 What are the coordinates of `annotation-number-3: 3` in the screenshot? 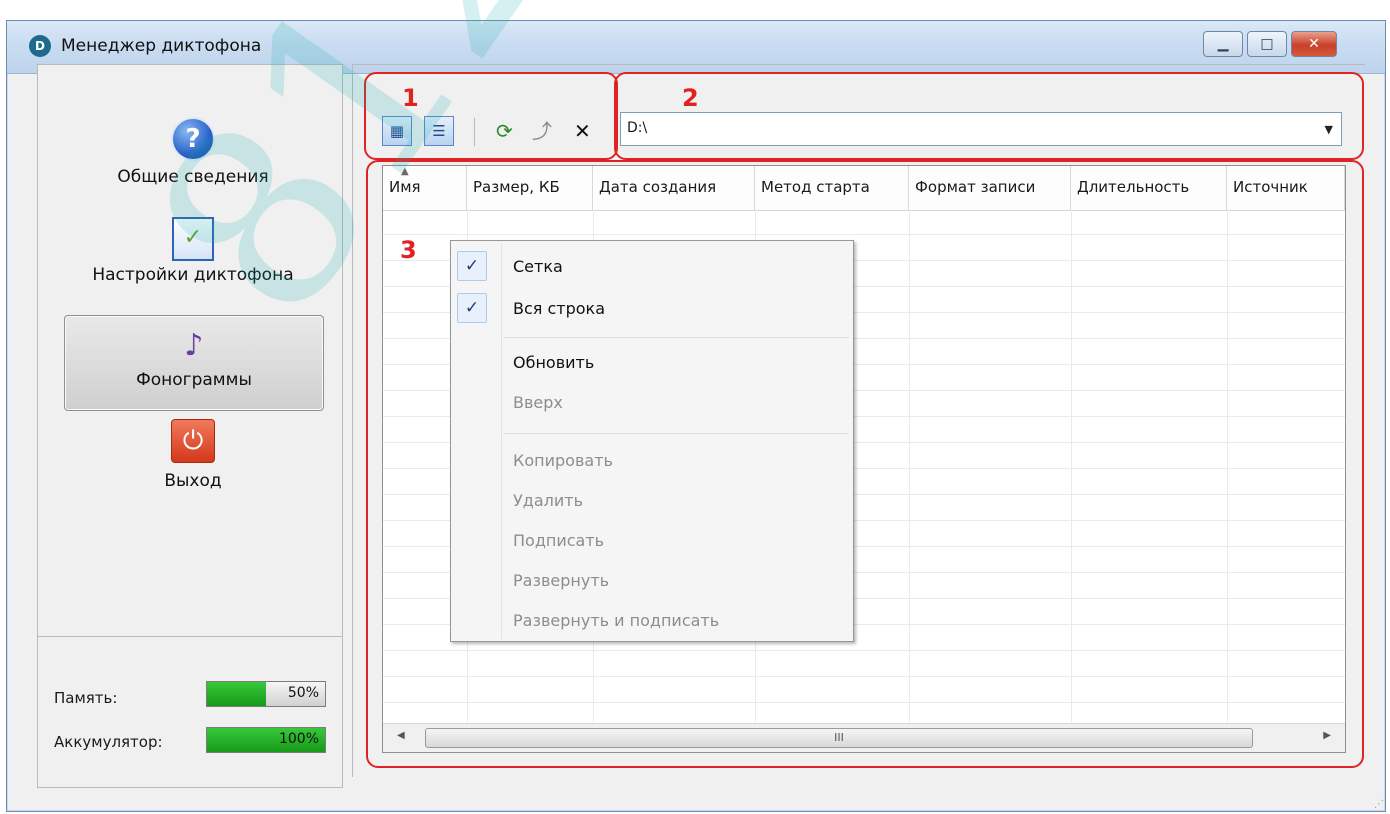 It's located at (408, 250).